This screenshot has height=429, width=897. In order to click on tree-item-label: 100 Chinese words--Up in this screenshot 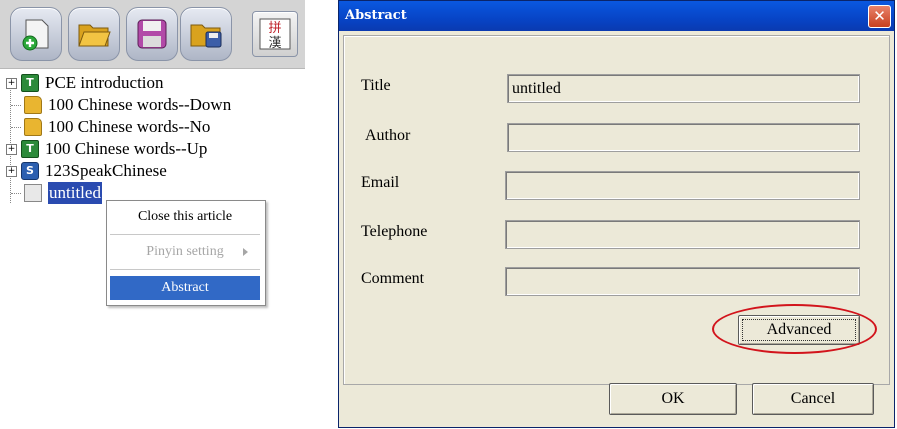, I will do `click(126, 148)`.